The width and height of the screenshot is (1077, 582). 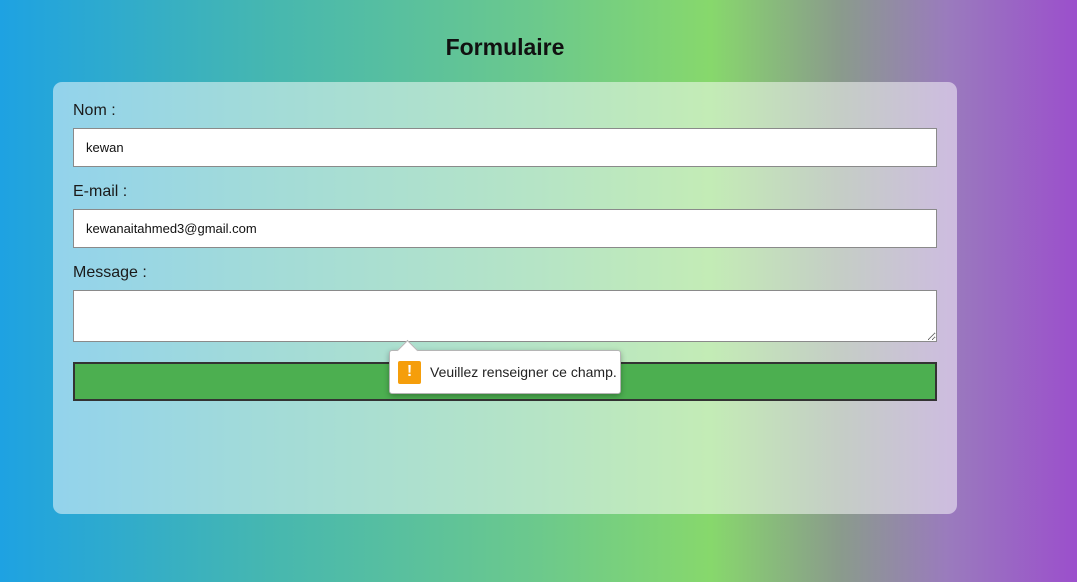 I want to click on name-input, so click(x=505, y=147).